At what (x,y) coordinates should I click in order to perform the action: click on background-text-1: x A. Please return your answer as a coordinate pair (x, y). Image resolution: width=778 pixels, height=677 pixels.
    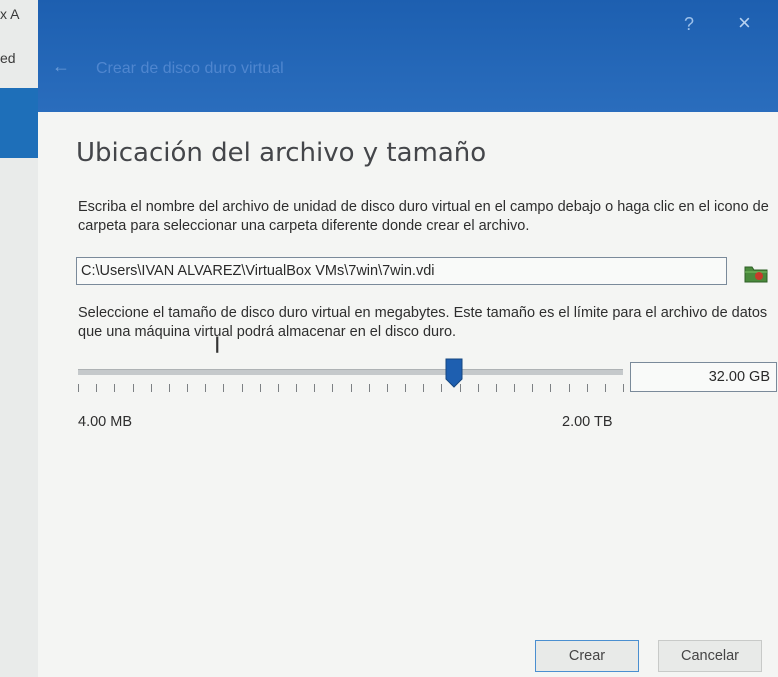
    Looking at the image, I should click on (10, 14).